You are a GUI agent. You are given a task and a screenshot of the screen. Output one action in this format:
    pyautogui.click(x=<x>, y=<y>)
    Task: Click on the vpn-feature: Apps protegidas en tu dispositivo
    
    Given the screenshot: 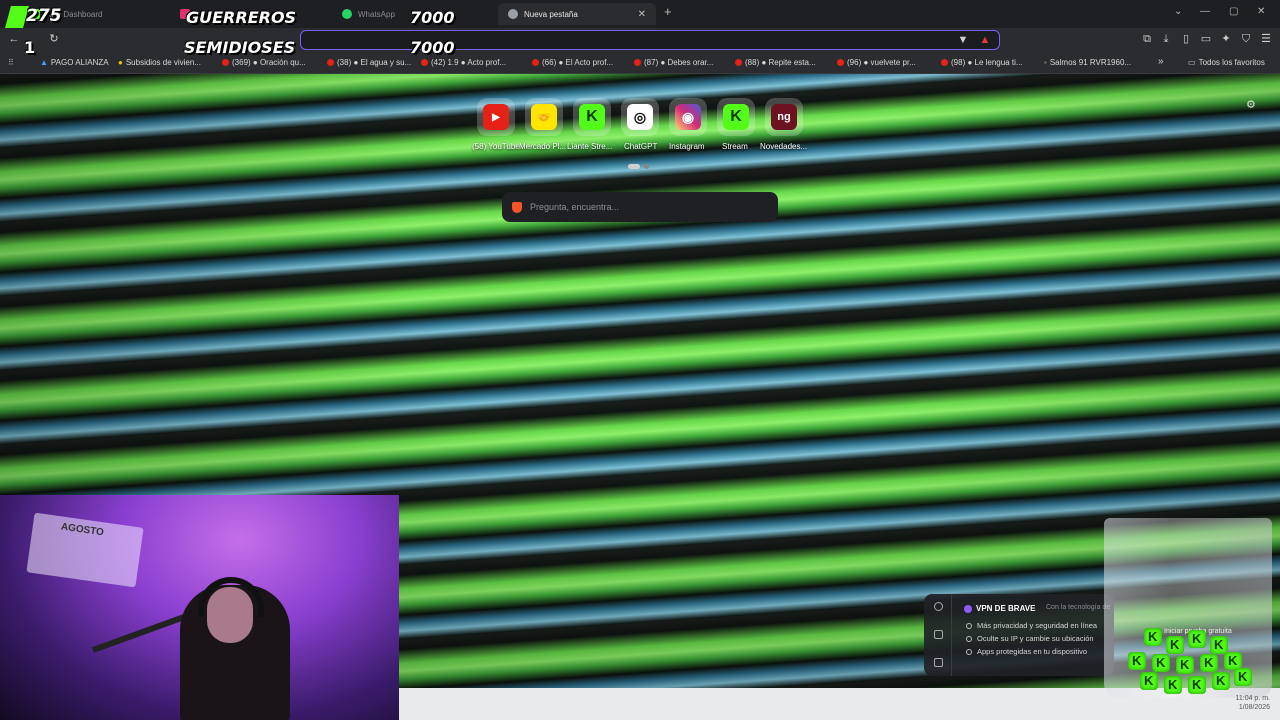 What is the action you would take?
    pyautogui.click(x=1026, y=651)
    